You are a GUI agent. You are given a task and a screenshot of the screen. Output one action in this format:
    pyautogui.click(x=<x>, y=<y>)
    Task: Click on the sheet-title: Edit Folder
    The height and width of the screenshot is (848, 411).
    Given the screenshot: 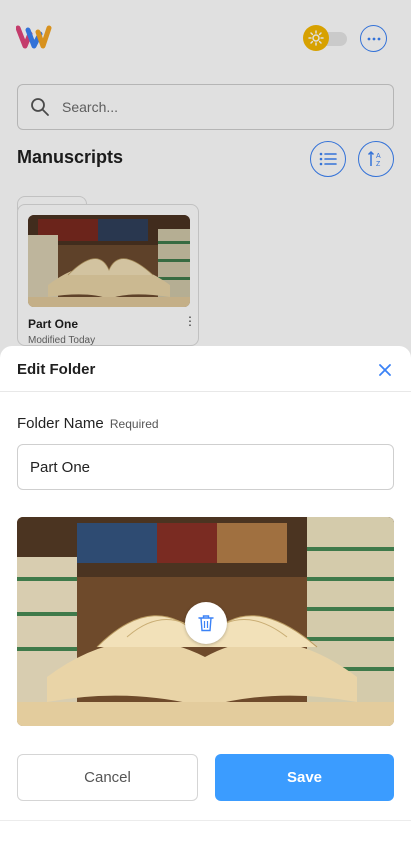 What is the action you would take?
    pyautogui.click(x=56, y=369)
    